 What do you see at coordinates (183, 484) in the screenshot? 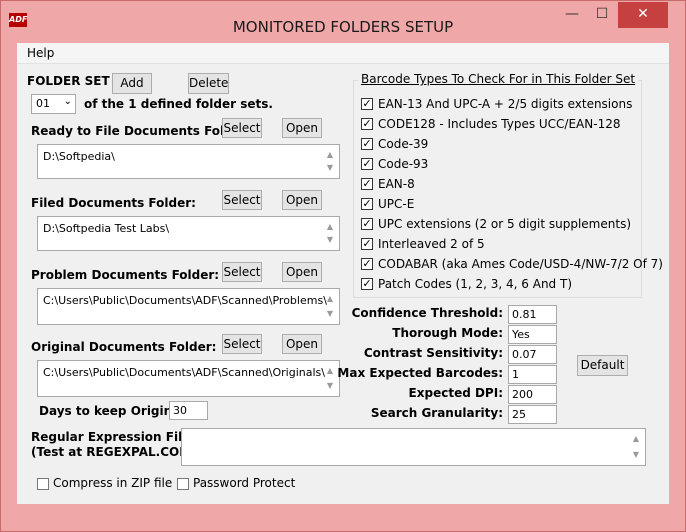
I see `password-checkbox` at bounding box center [183, 484].